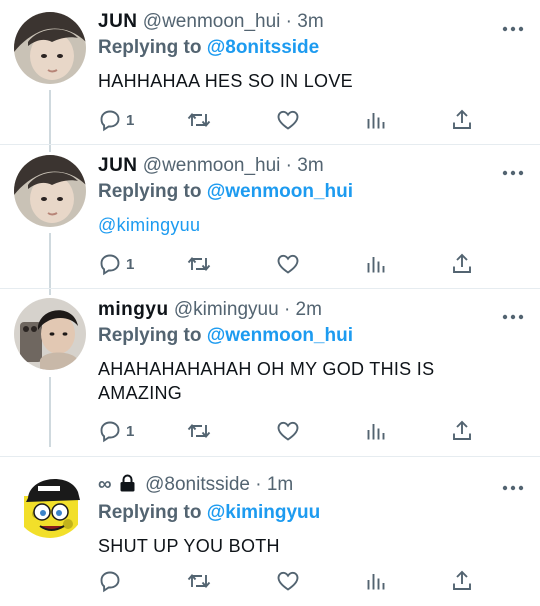  What do you see at coordinates (264, 512) in the screenshot?
I see `replying-to-handle: @kimingyuu` at bounding box center [264, 512].